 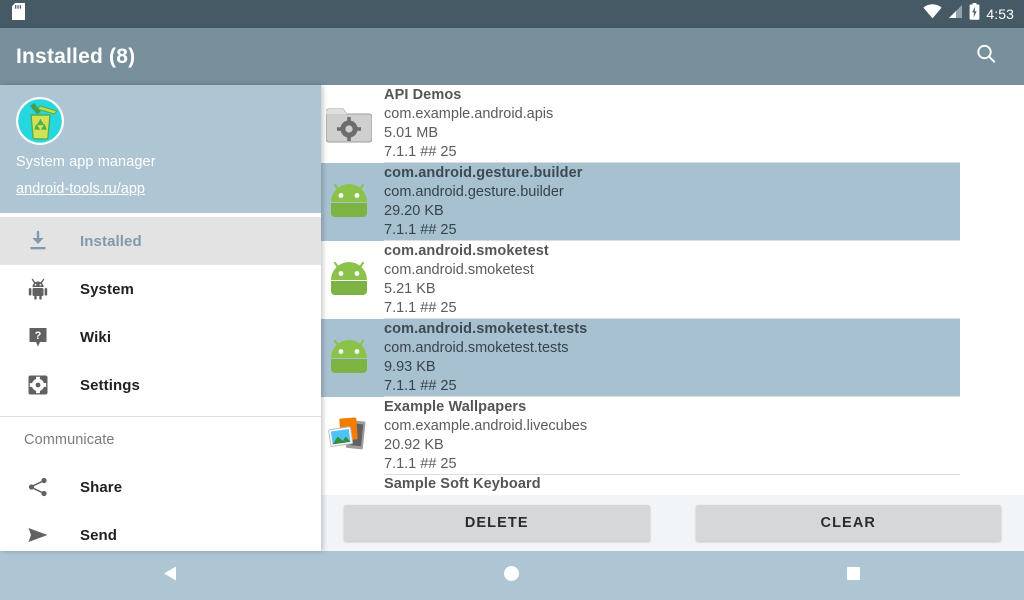 I want to click on gear-icon, so click(x=38, y=385).